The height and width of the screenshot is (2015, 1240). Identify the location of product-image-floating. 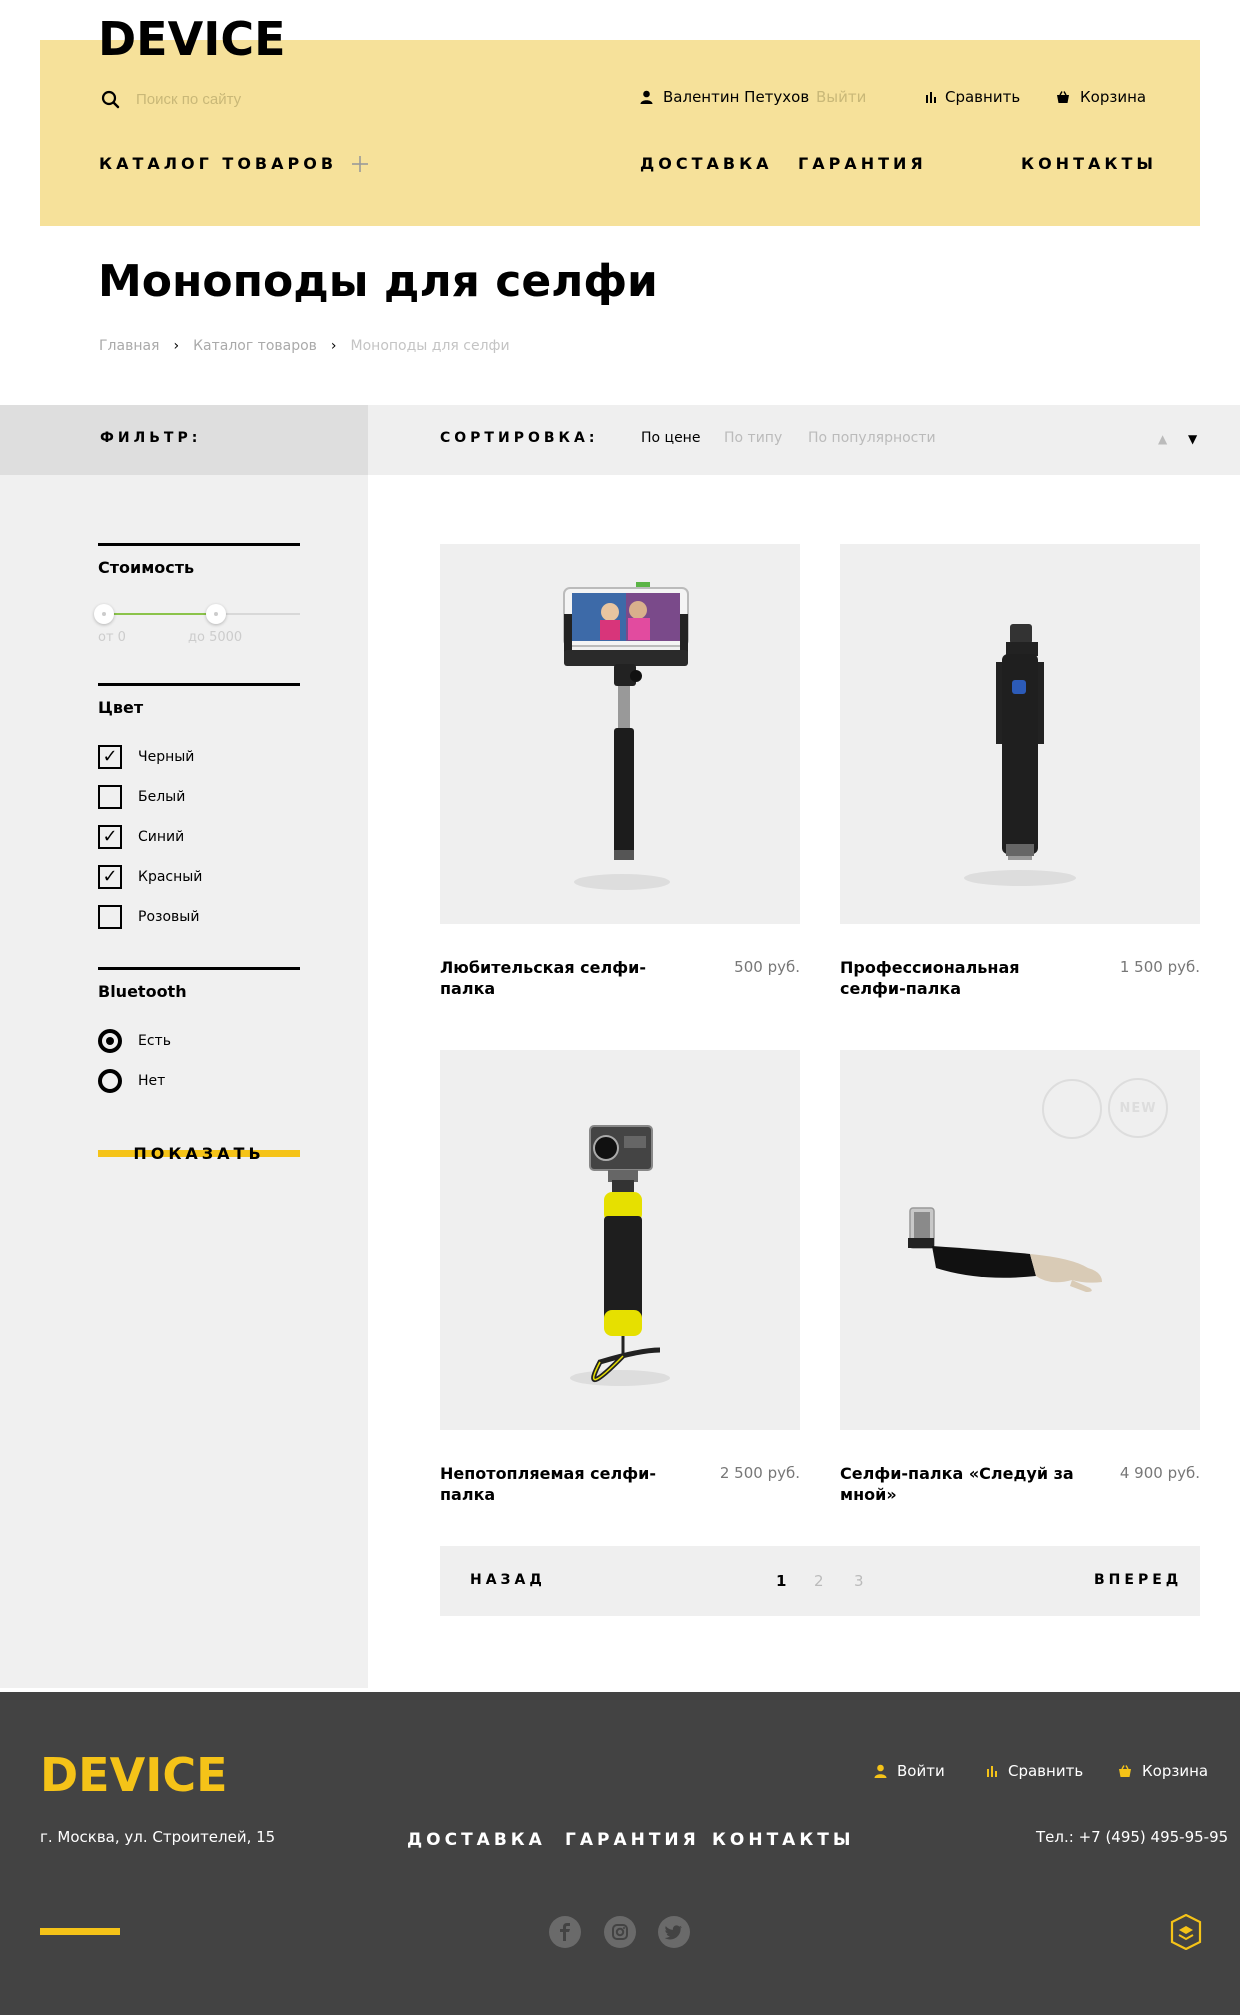
(620, 1240).